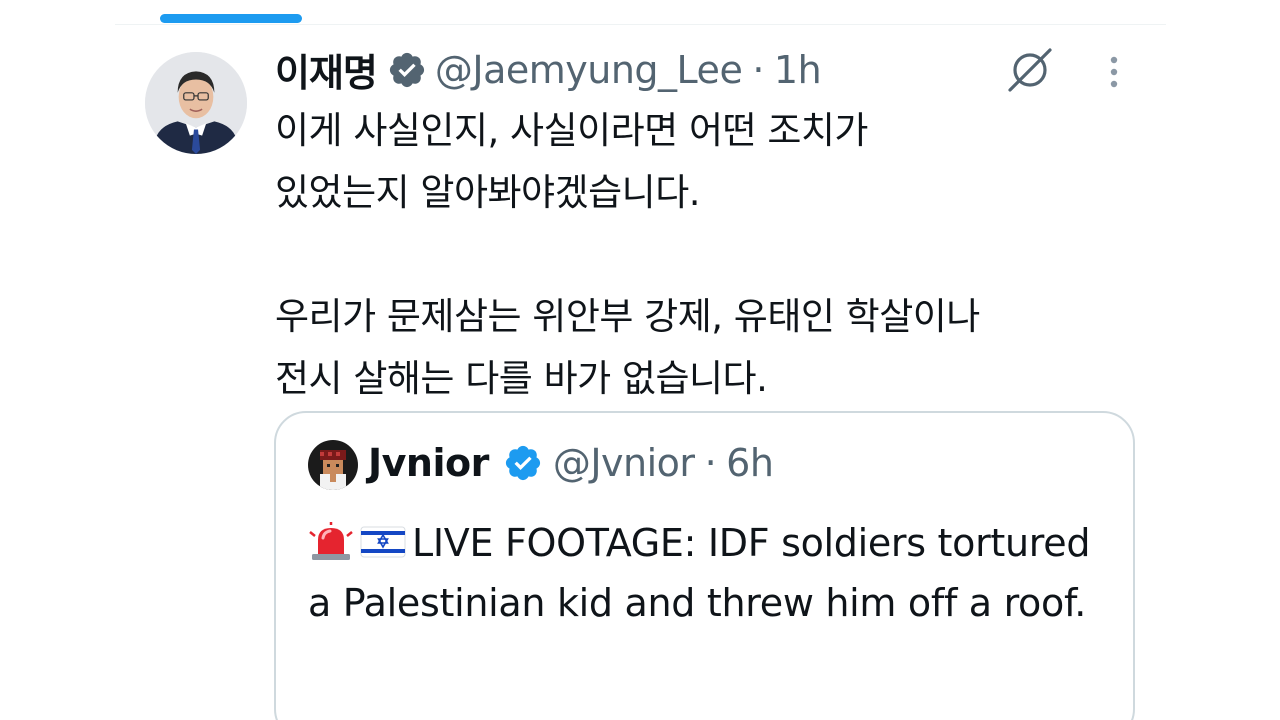  I want to click on grok-icon, so click(1030, 70).